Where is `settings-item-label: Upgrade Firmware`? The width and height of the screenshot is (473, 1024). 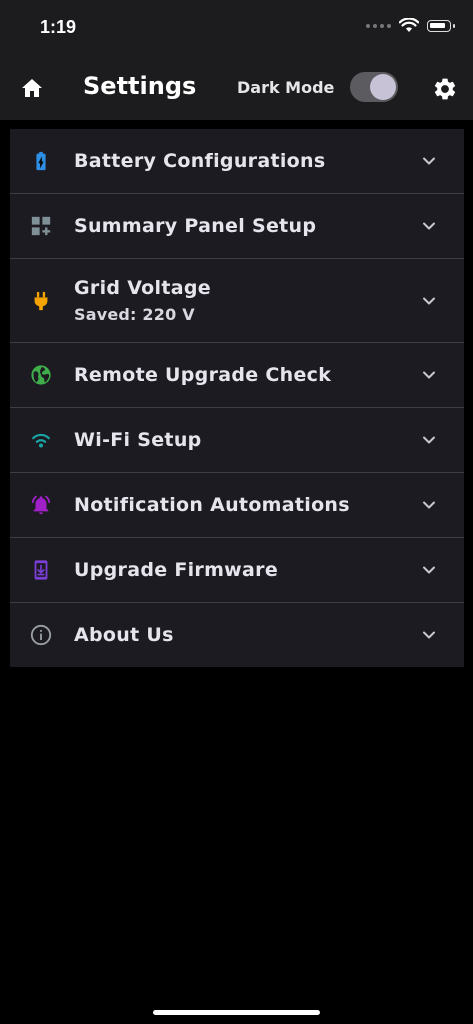
settings-item-label: Upgrade Firmware is located at coordinates (176, 570).